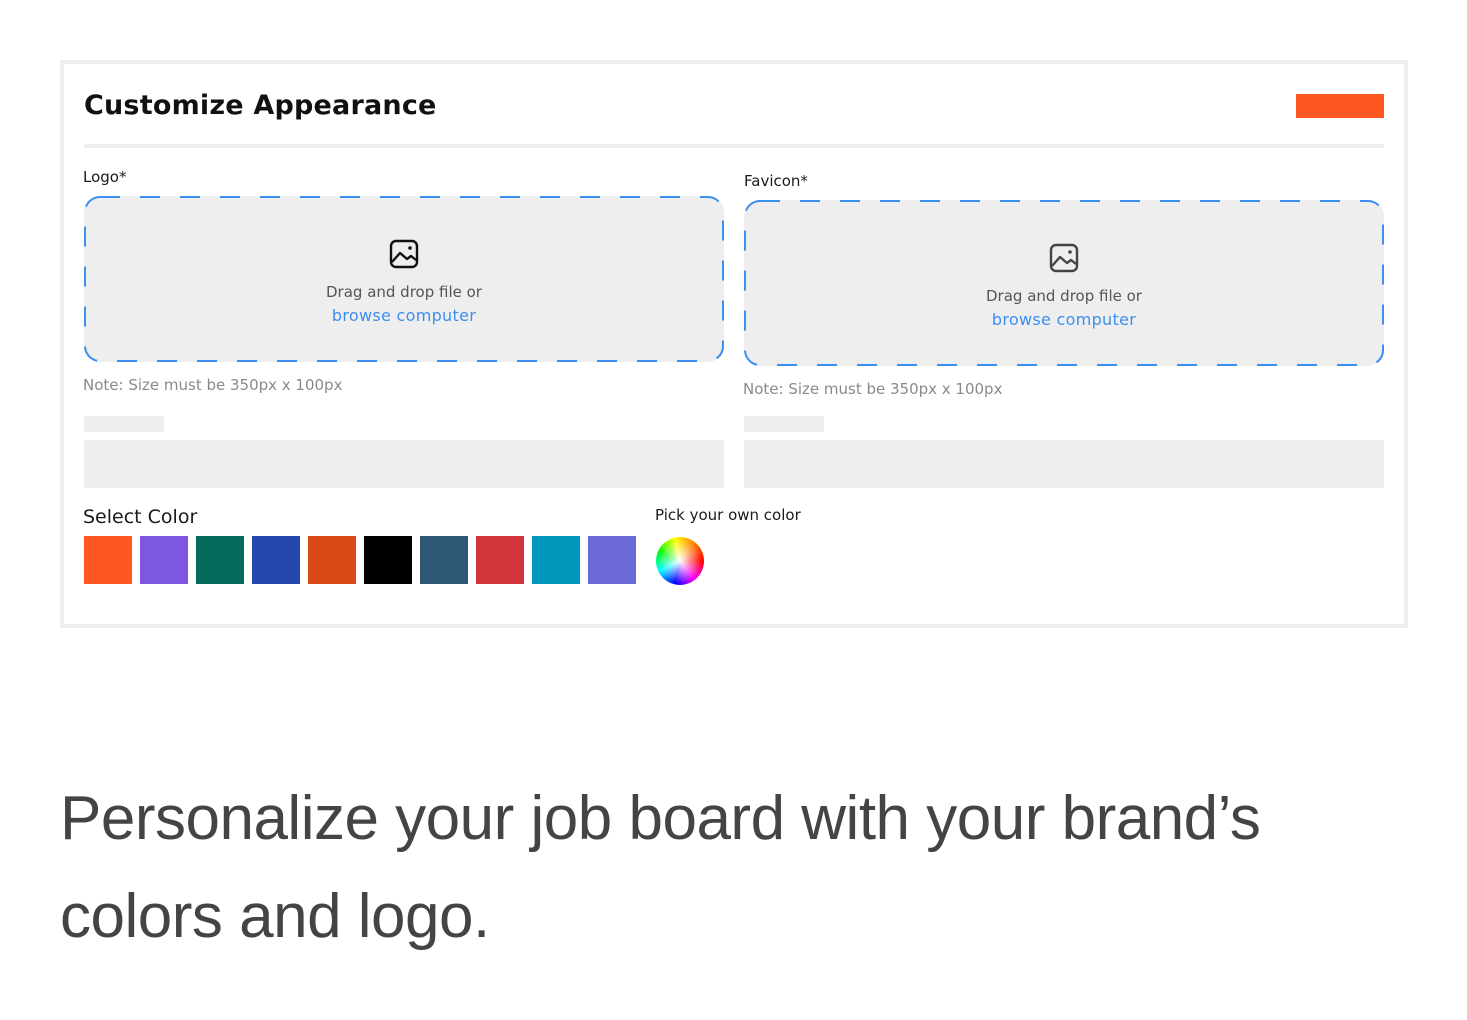  Describe the element at coordinates (680, 561) in the screenshot. I see `color-wheel-icon` at that location.